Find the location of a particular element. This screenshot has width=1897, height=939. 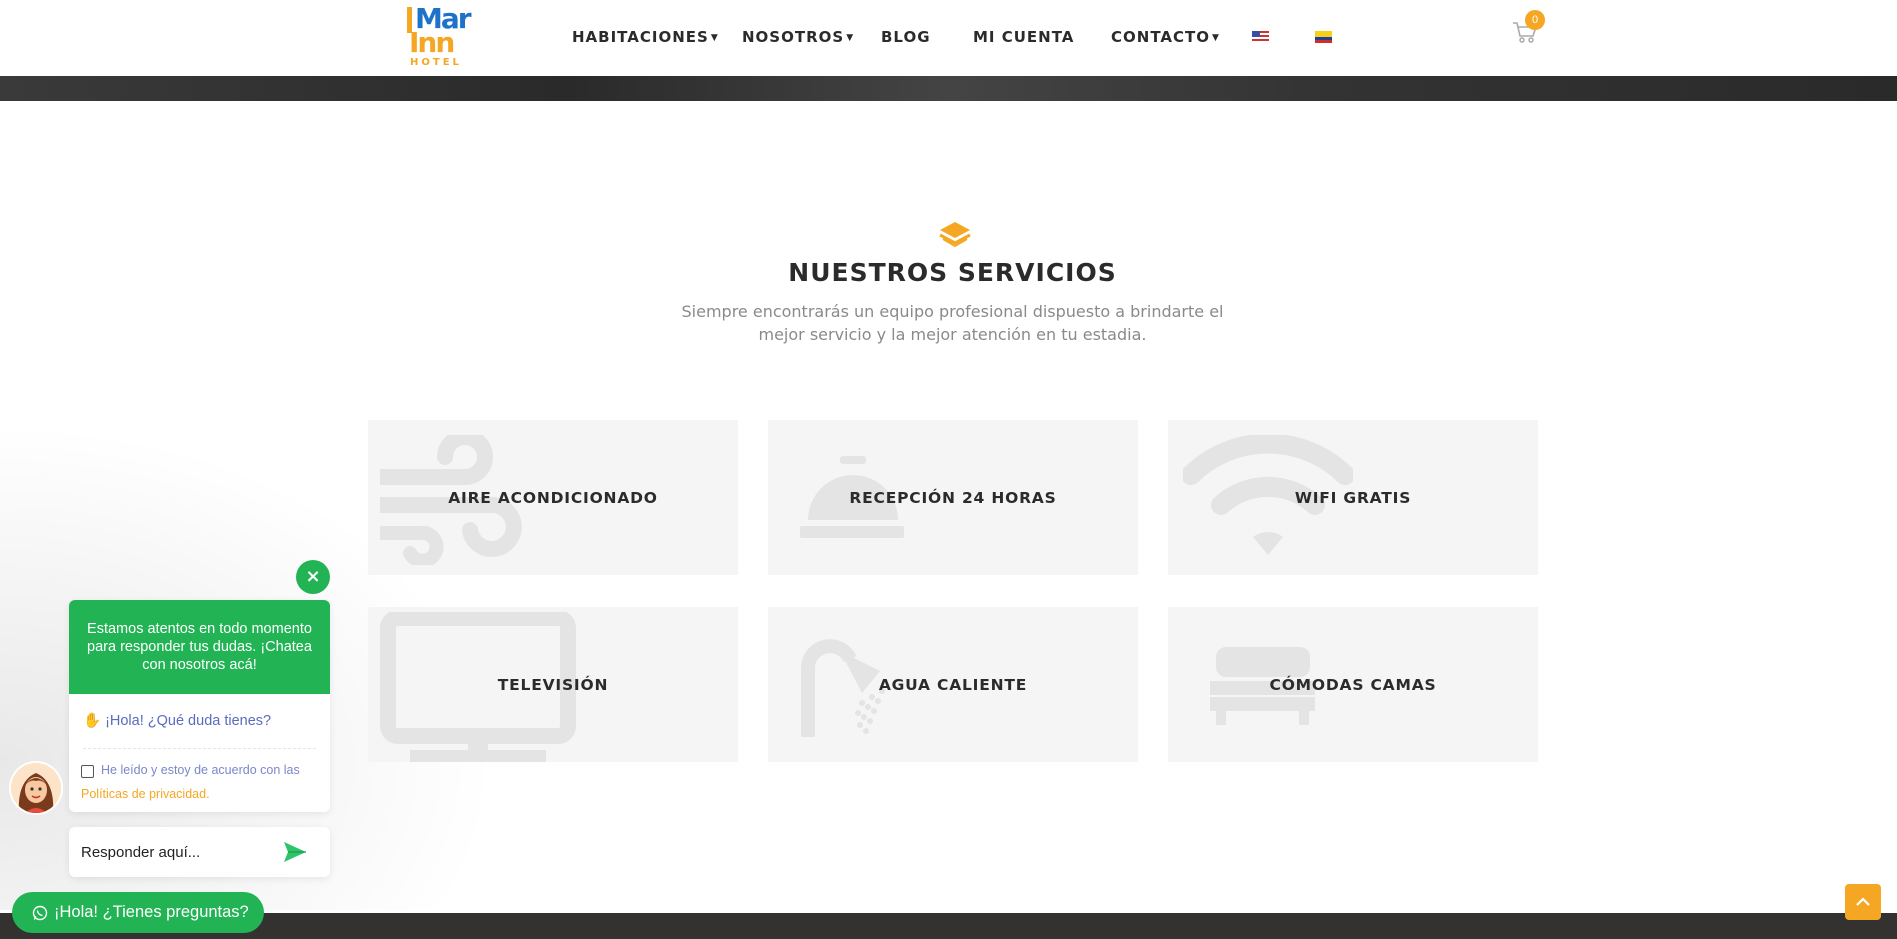

service-label: AIRE ACONDICIONADO is located at coordinates (553, 497).